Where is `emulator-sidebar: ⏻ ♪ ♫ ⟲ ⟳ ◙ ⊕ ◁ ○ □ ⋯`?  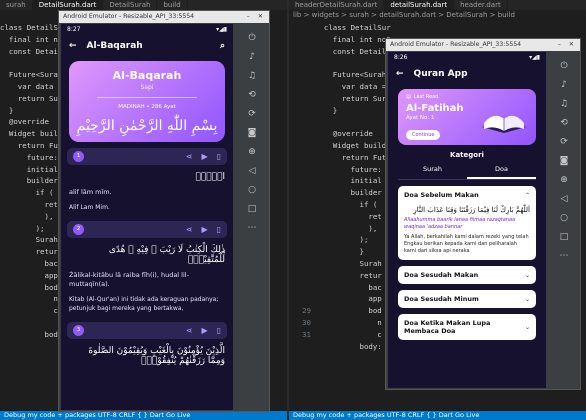
emulator-sidebar: ⏻ ♪ ♫ ⟲ ⟳ ◙ ⊕ ◁ ○ □ ⋯ is located at coordinates (564, 220).